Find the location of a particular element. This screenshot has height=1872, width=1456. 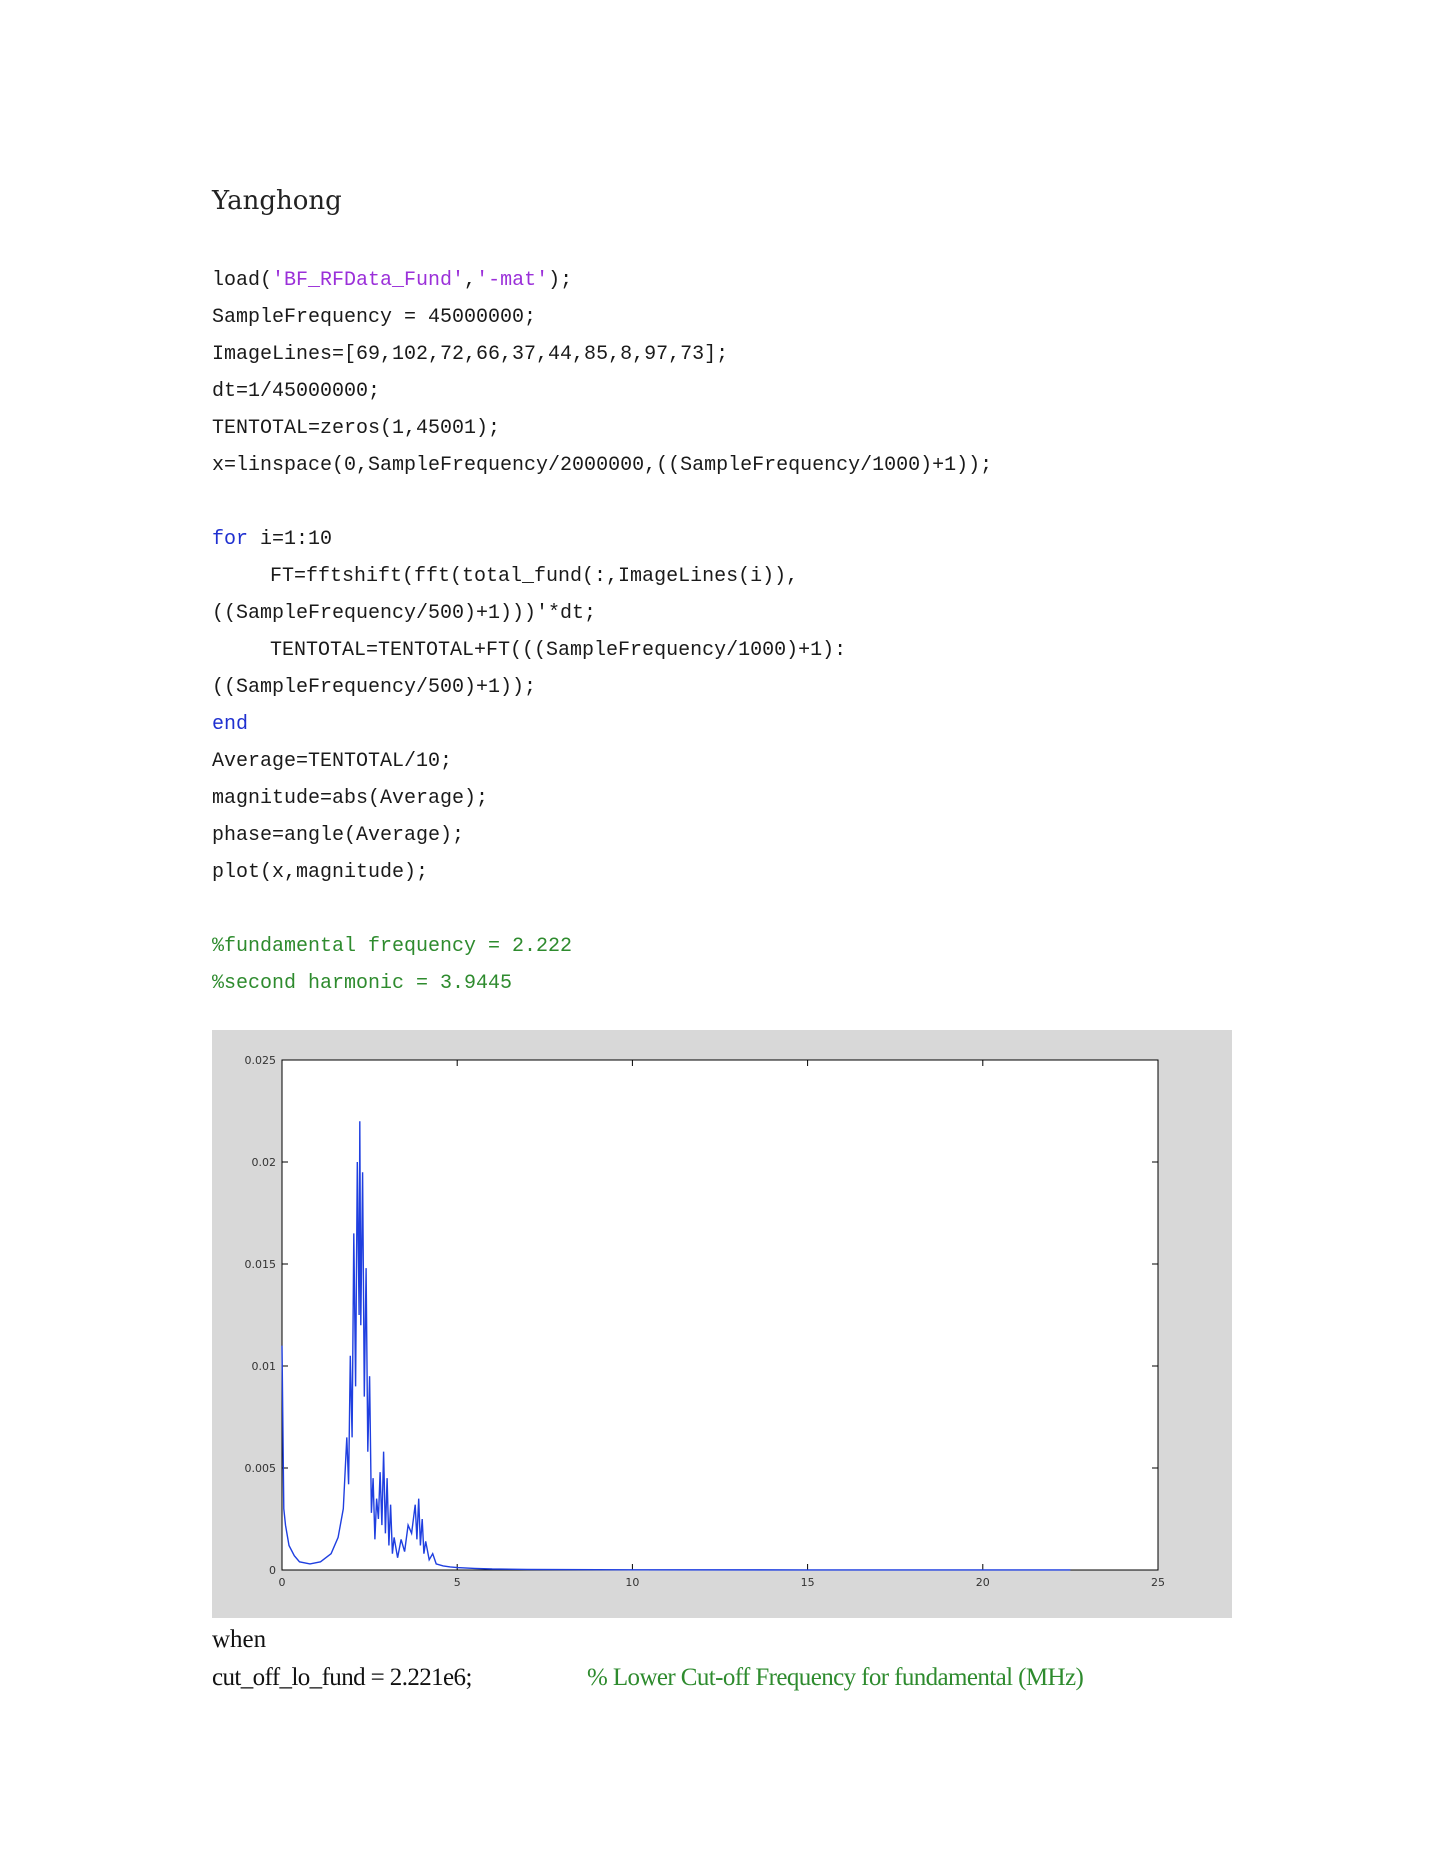

code-line: ((SampleFrequency/500)+1)))'*dt; is located at coordinates (602, 613).